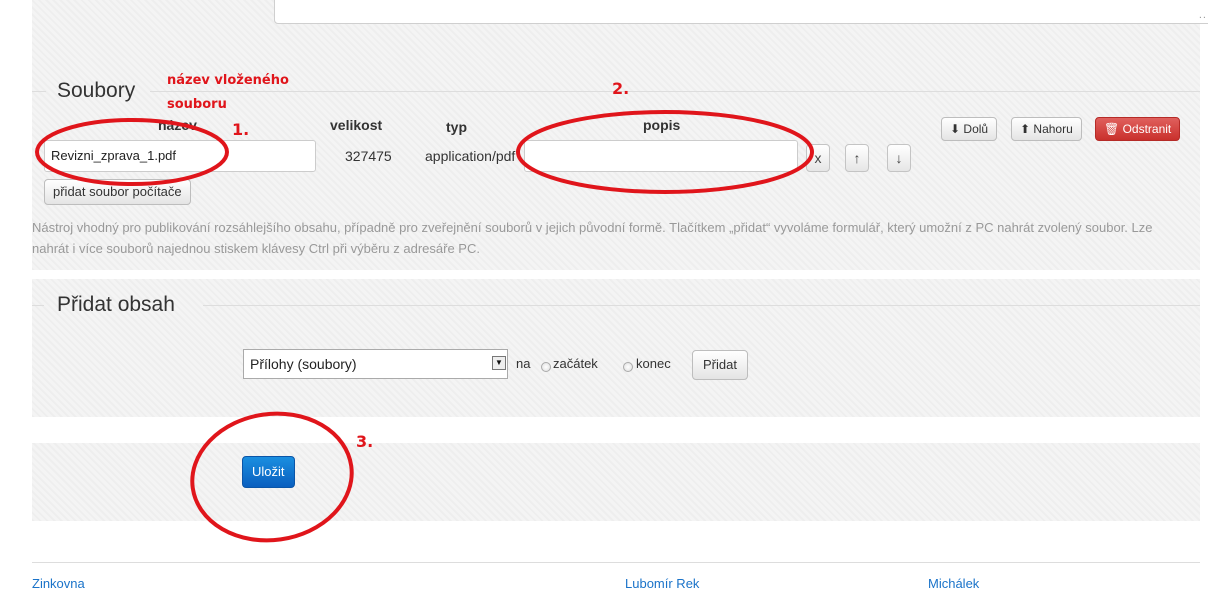 Image resolution: width=1208 pixels, height=595 pixels. I want to click on end-radio, so click(628, 367).